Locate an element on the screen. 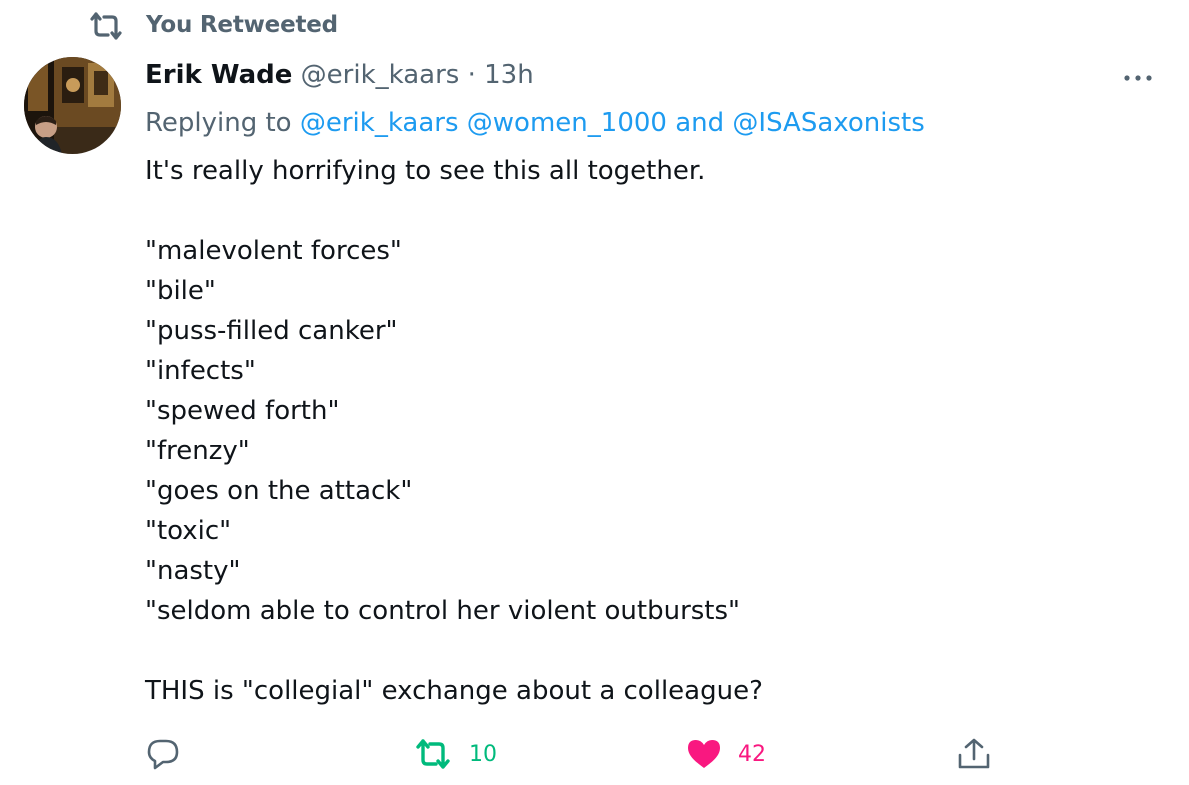 Image resolution: width=1189 pixels, height=785 pixels. share-icon is located at coordinates (974, 754).